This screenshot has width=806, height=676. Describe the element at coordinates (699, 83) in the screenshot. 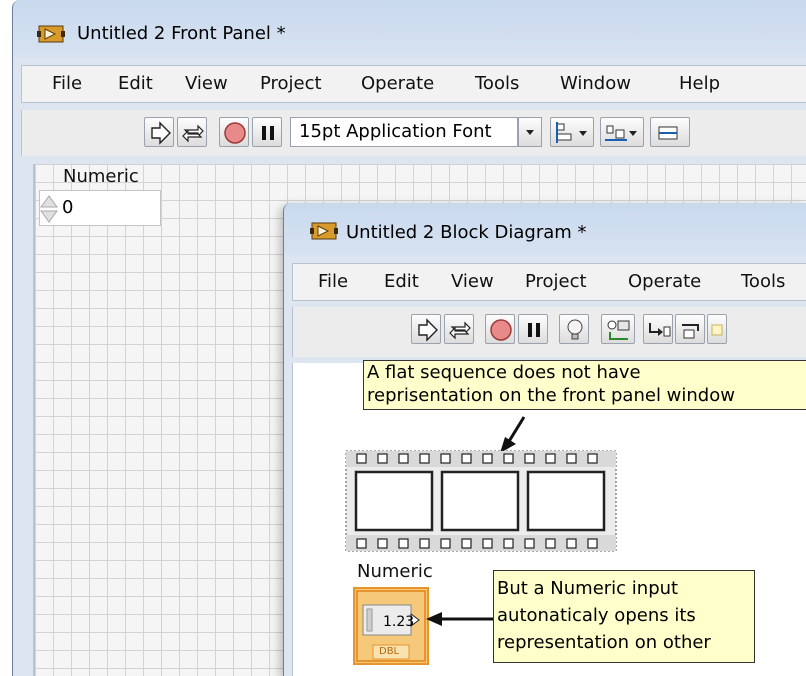

I see `menu-help: Help` at that location.